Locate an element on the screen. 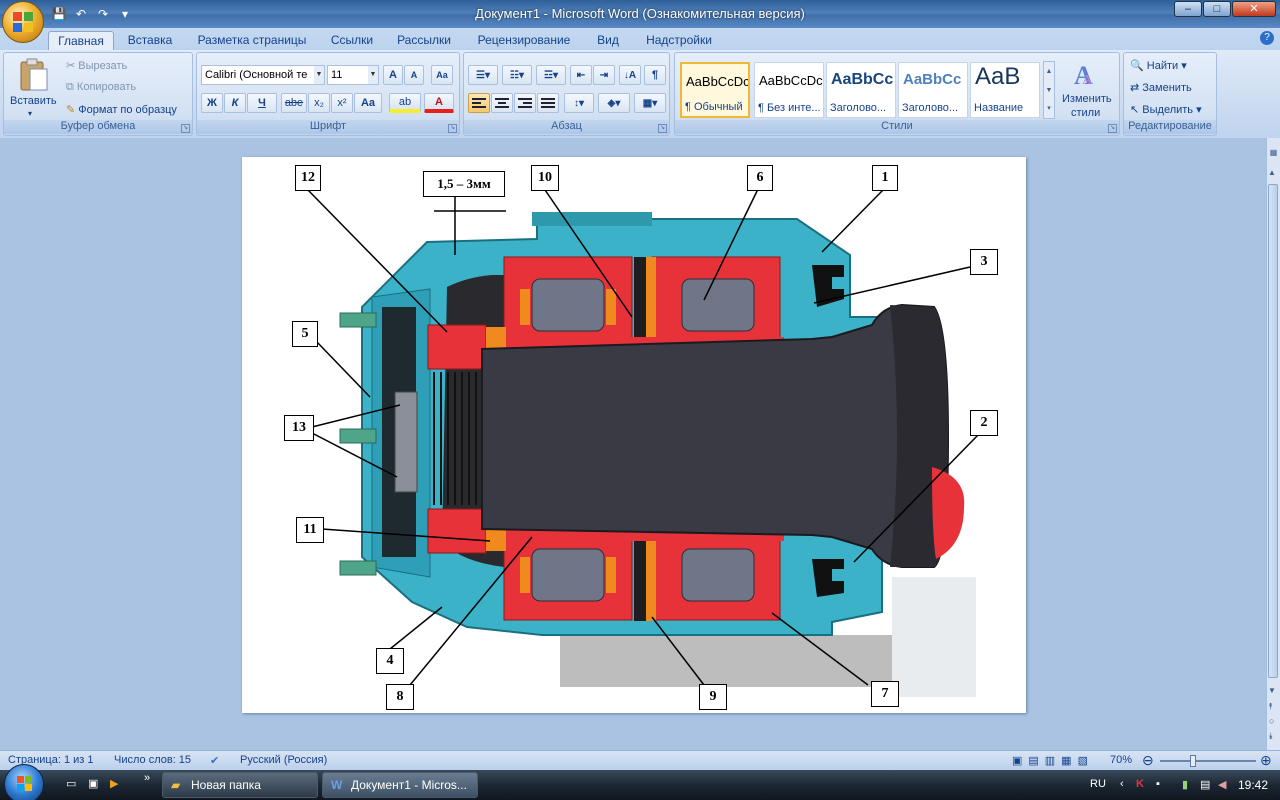 This screenshot has height=800, width=1280. tray-expand-icon: ‹ is located at coordinates (1122, 784).